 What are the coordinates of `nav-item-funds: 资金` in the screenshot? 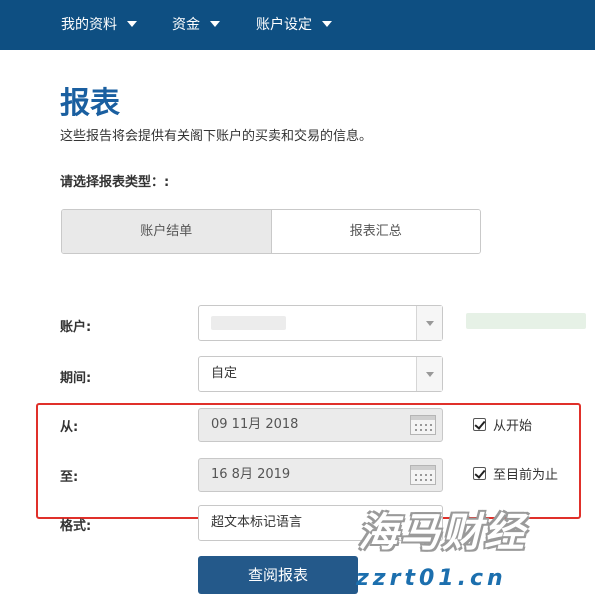 It's located at (196, 25).